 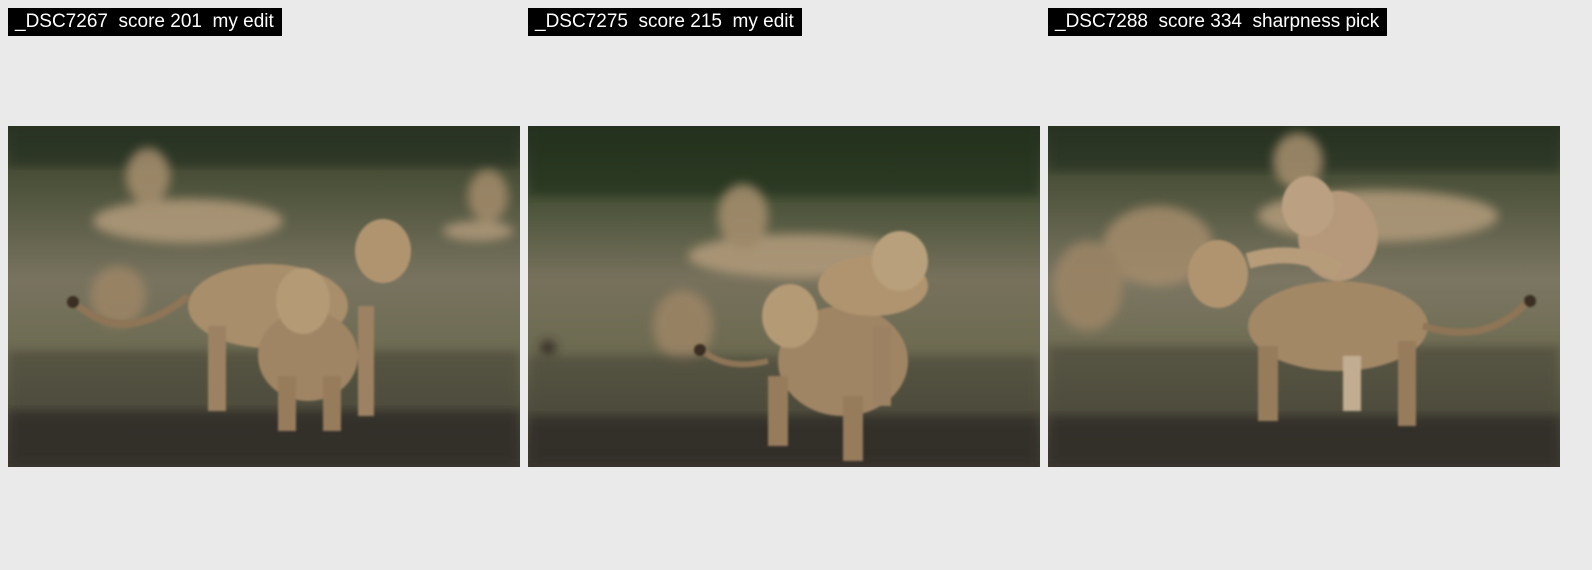 What do you see at coordinates (160, 21) in the screenshot?
I see `score-text: score 201` at bounding box center [160, 21].